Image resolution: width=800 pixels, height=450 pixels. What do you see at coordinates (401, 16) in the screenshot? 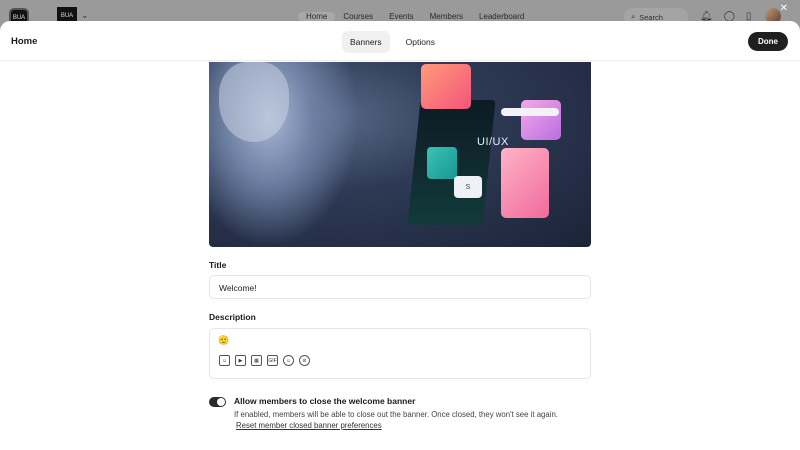
I see `nav-events: Events` at bounding box center [401, 16].